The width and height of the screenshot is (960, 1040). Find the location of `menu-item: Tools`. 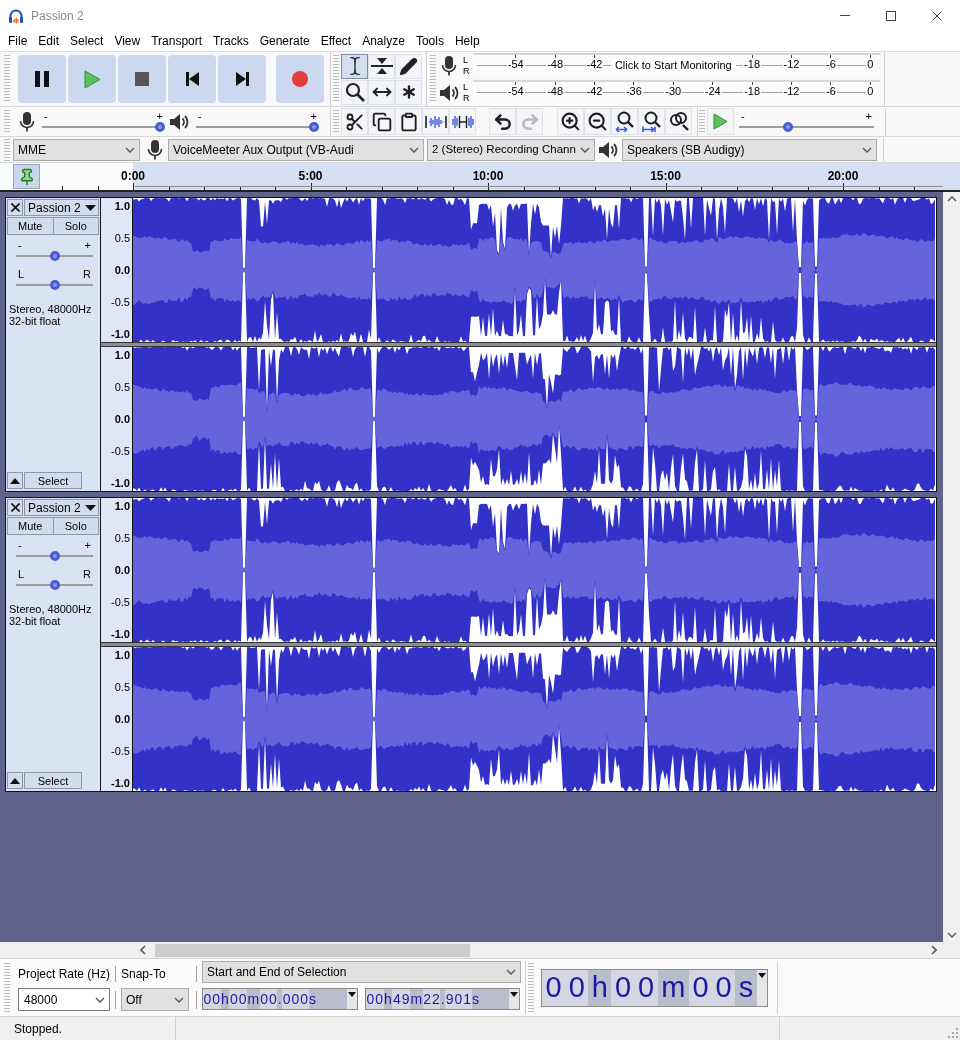

menu-item: Tools is located at coordinates (429, 41).